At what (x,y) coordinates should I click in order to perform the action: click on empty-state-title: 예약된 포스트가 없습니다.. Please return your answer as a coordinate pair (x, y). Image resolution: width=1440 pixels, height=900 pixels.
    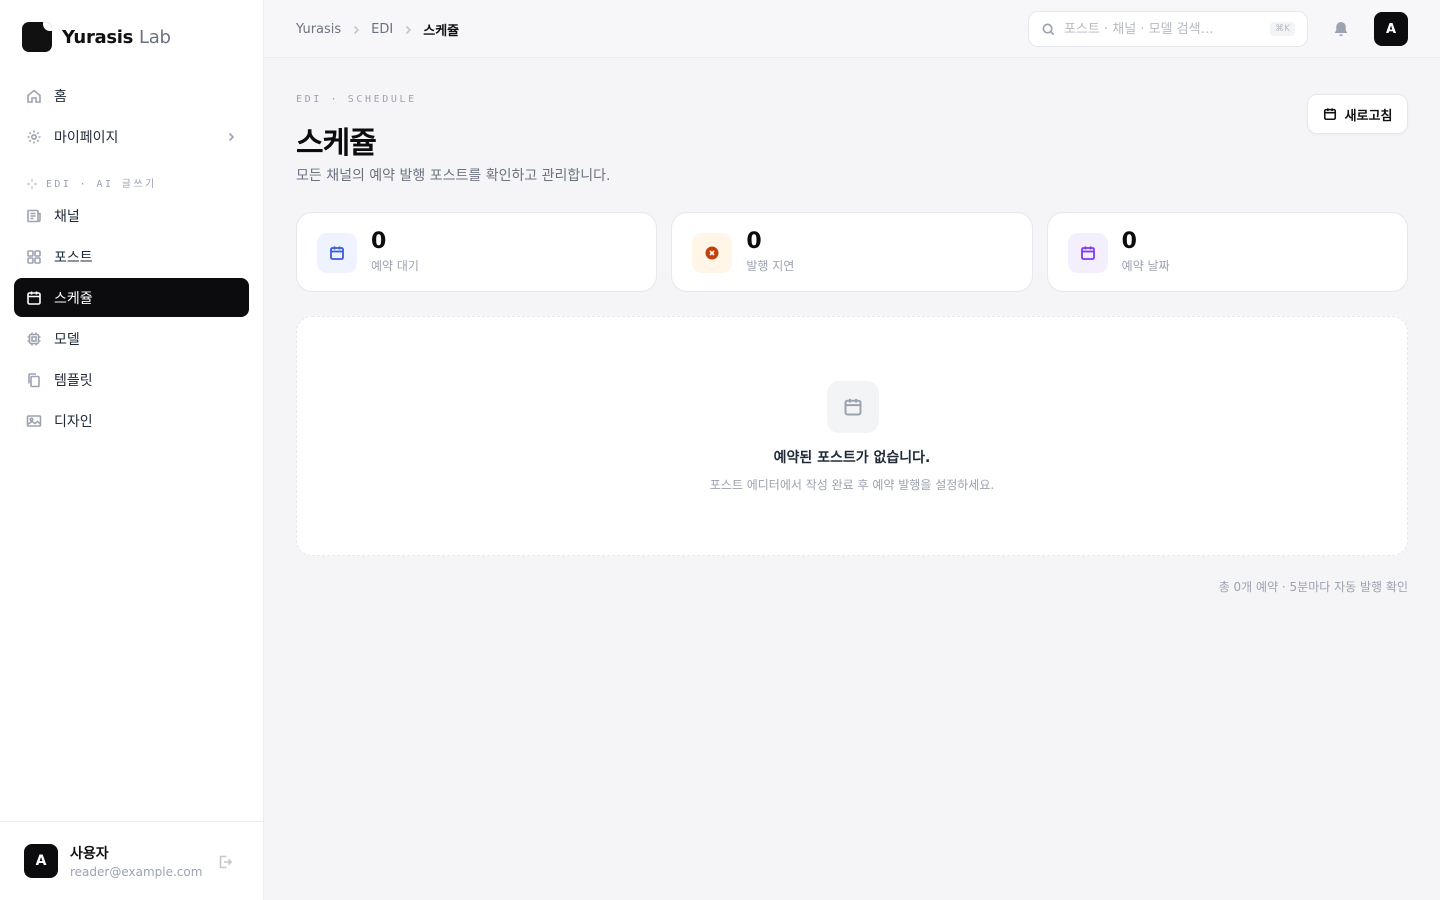
    Looking at the image, I should click on (852, 458).